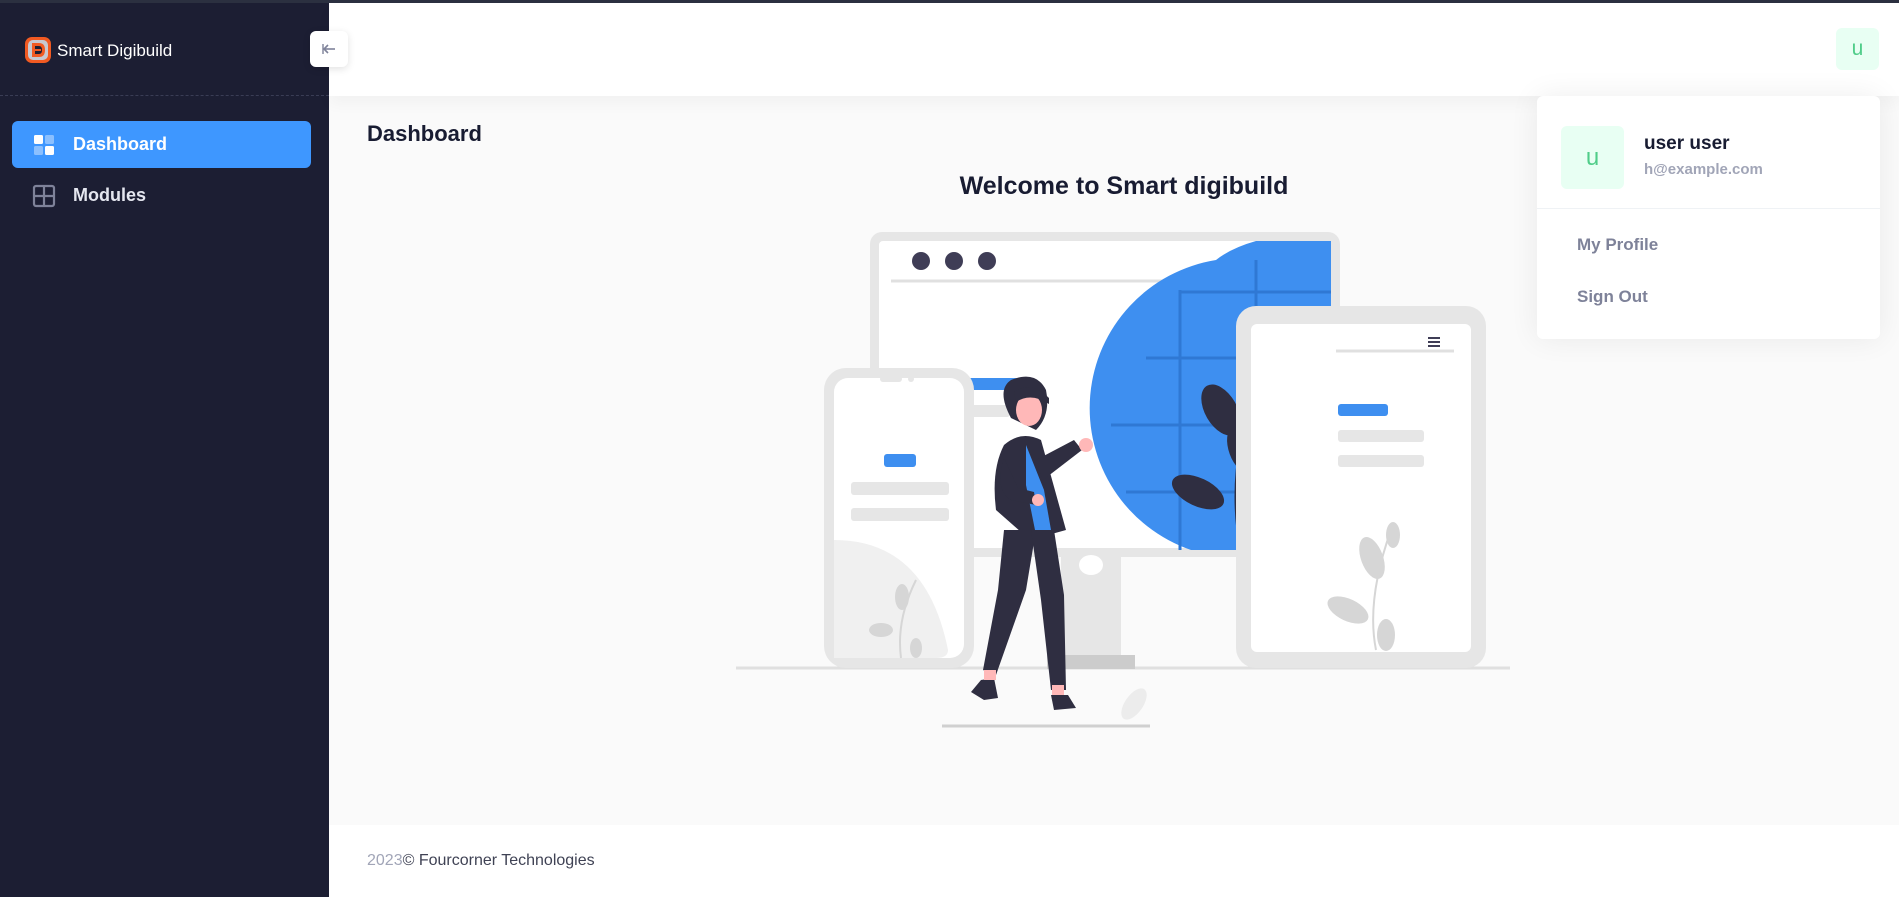 The width and height of the screenshot is (1899, 897). I want to click on arrow-left-icon, so click(328, 49).